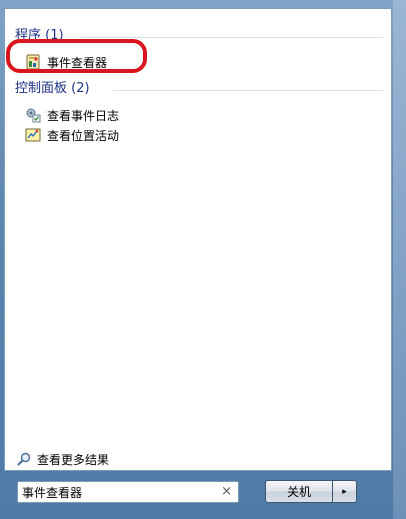 The height and width of the screenshot is (519, 406). I want to click on see-more-label: 查看更多结果, so click(73, 459).